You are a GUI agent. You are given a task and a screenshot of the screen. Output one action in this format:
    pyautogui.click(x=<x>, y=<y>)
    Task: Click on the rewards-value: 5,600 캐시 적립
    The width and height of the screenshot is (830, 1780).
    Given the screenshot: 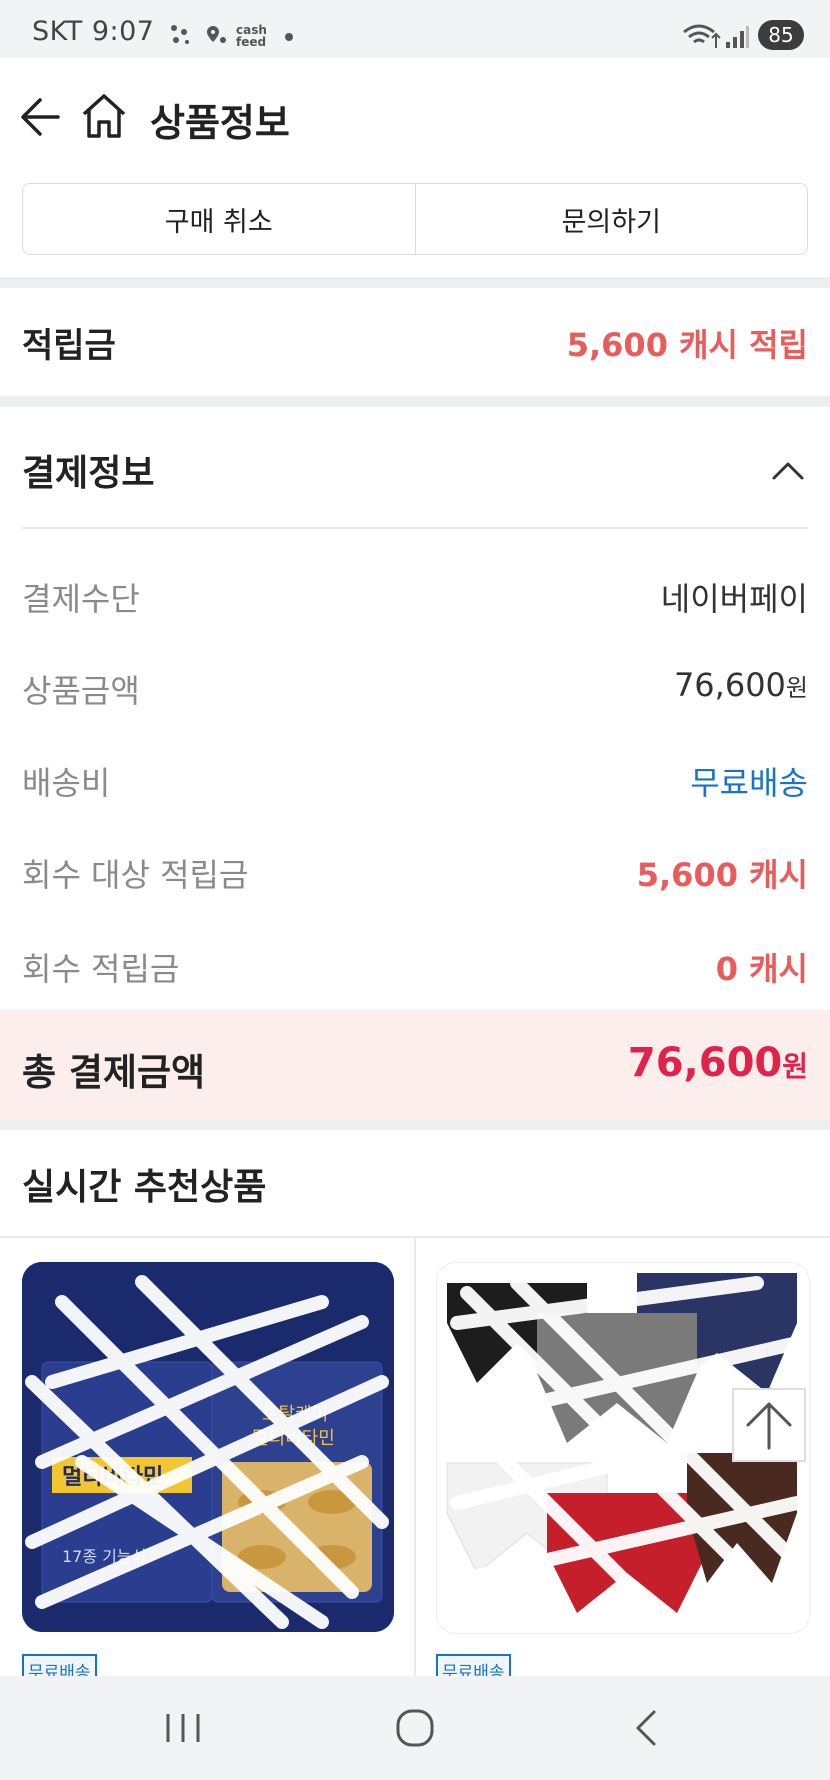 What is the action you would take?
    pyautogui.click(x=687, y=345)
    